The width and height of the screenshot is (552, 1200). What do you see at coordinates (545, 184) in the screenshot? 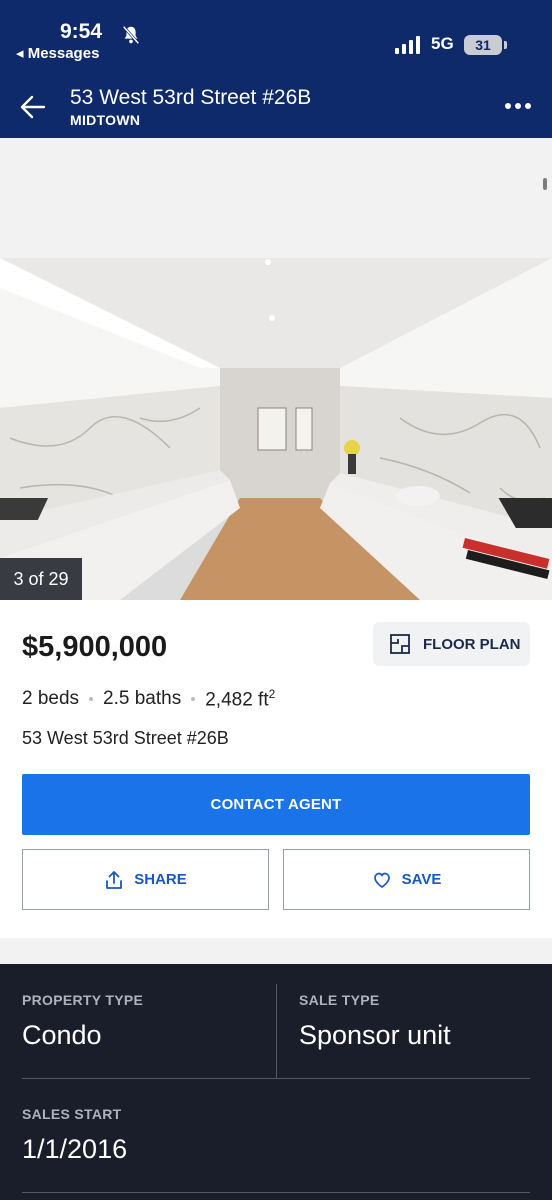
I see `scroll-indicator` at bounding box center [545, 184].